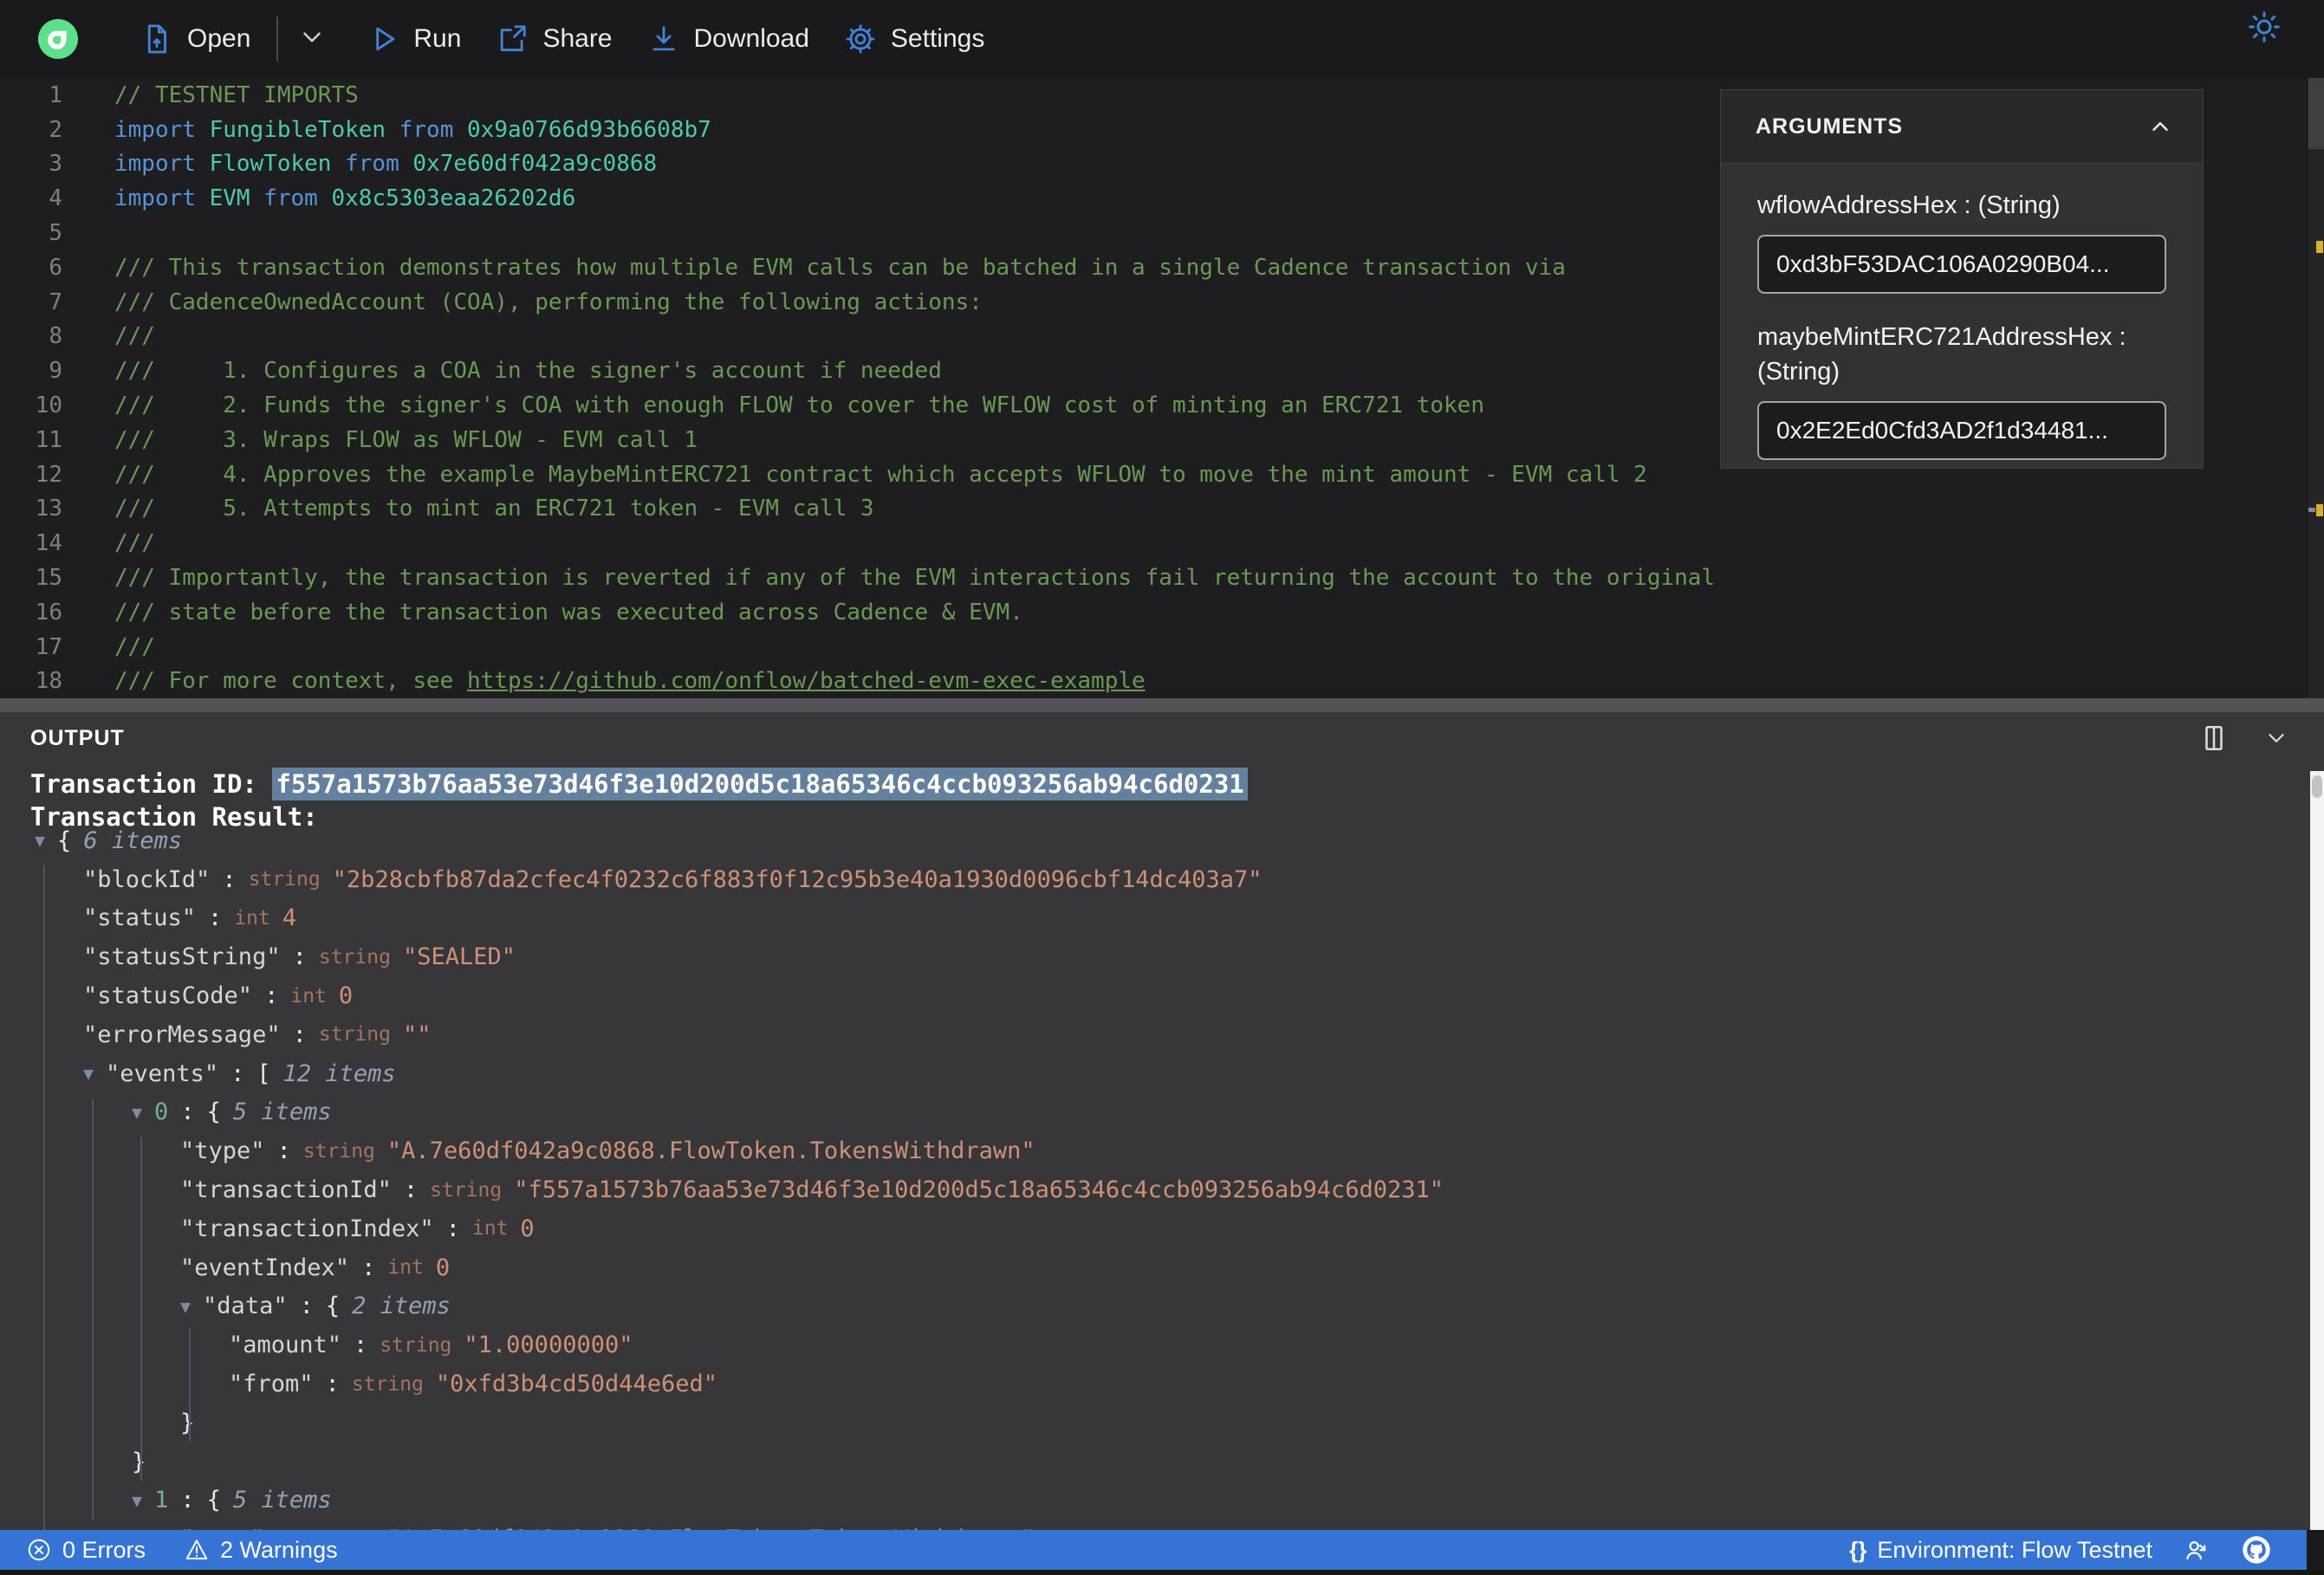  I want to click on flow-logo-icon, so click(58, 39).